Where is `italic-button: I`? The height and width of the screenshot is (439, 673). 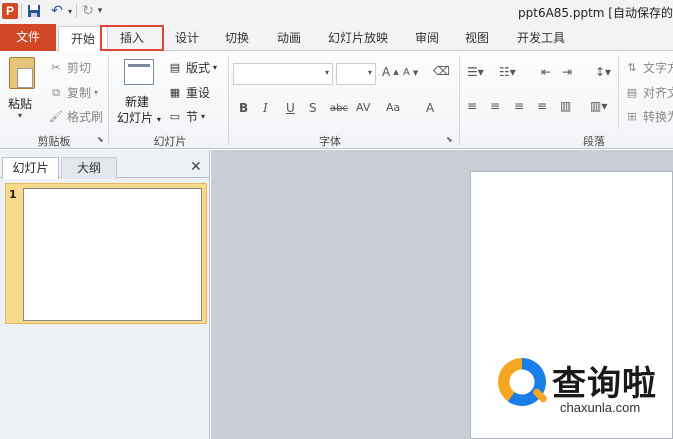 italic-button: I is located at coordinates (265, 108).